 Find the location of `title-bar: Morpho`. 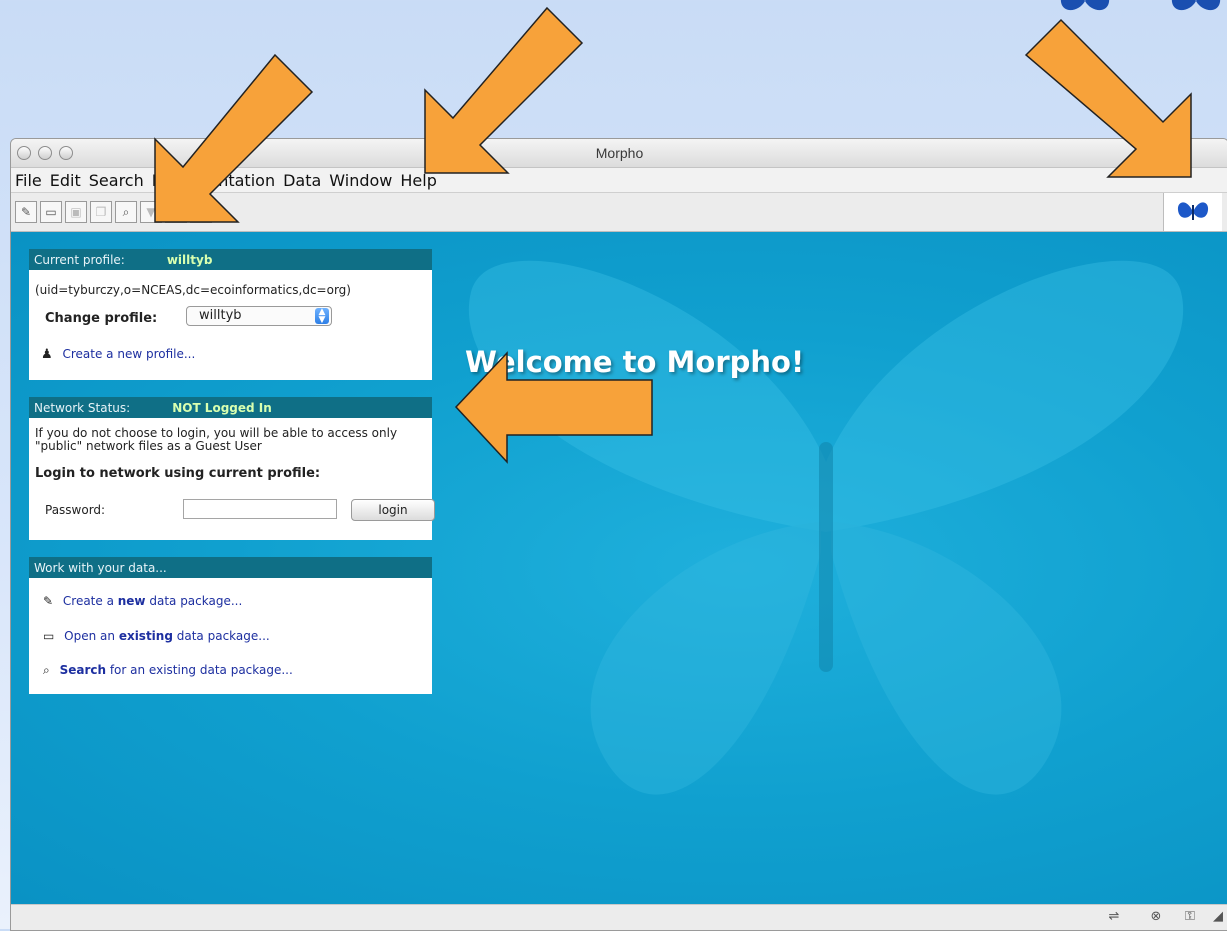

title-bar: Morpho is located at coordinates (619, 153).